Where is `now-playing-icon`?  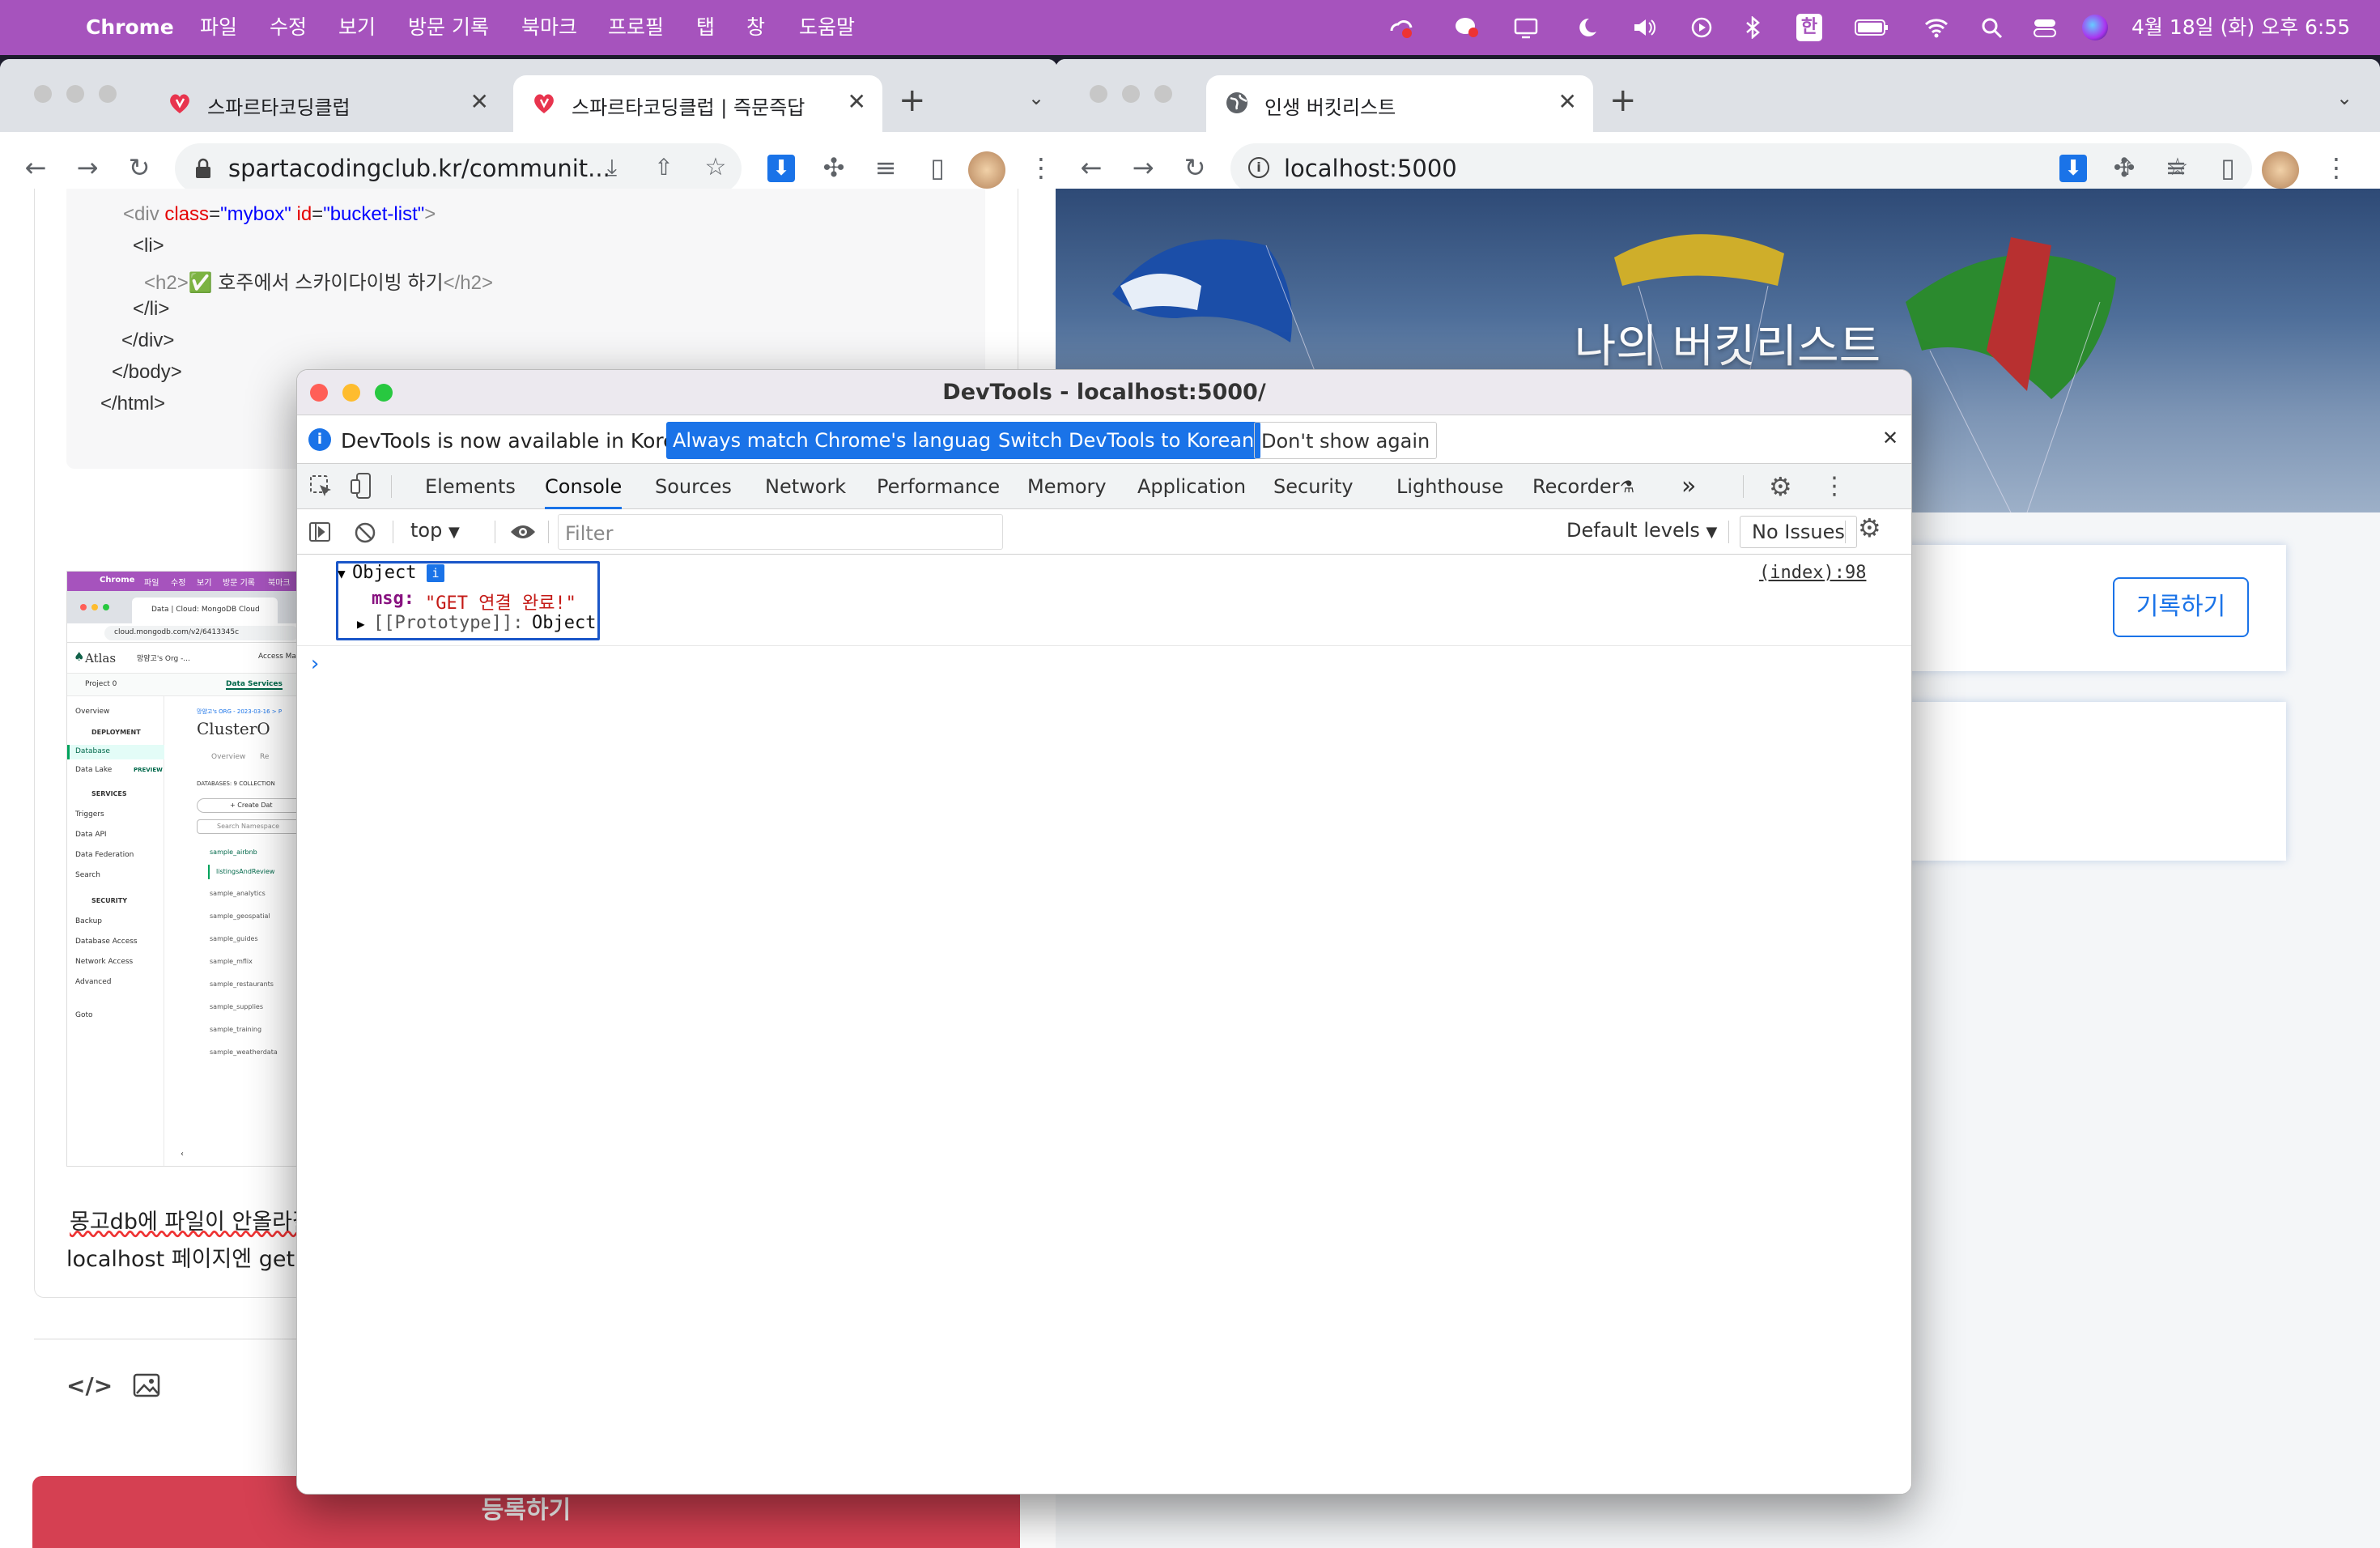 now-playing-icon is located at coordinates (1702, 27).